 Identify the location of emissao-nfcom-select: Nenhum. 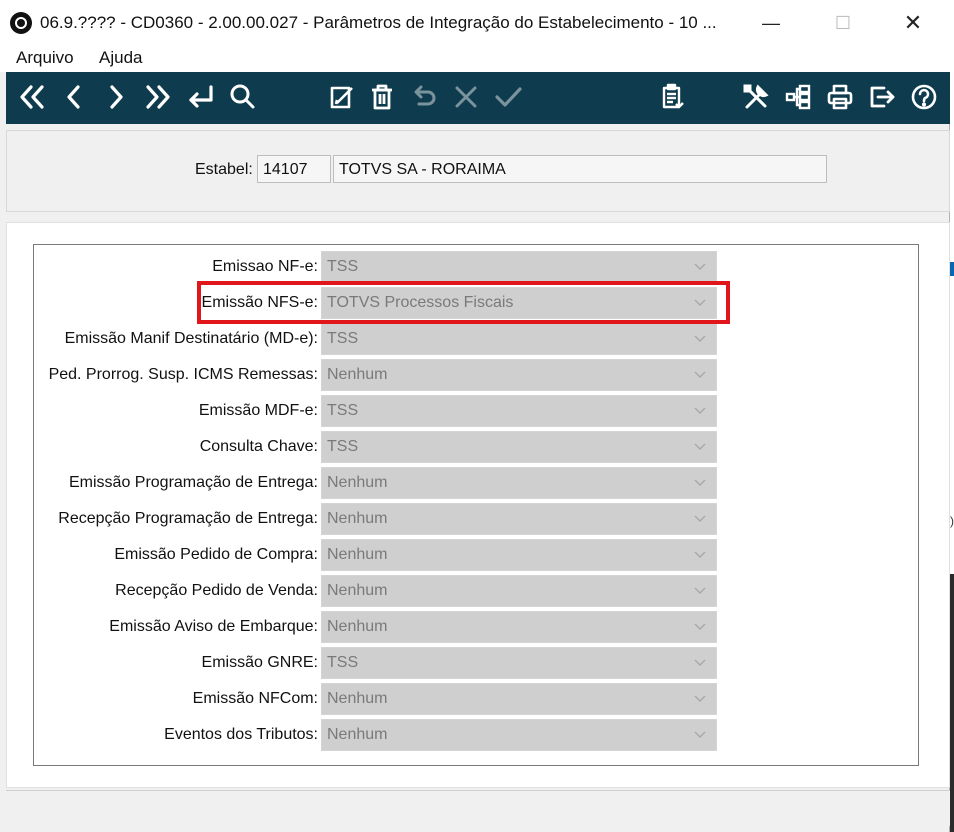
(519, 699).